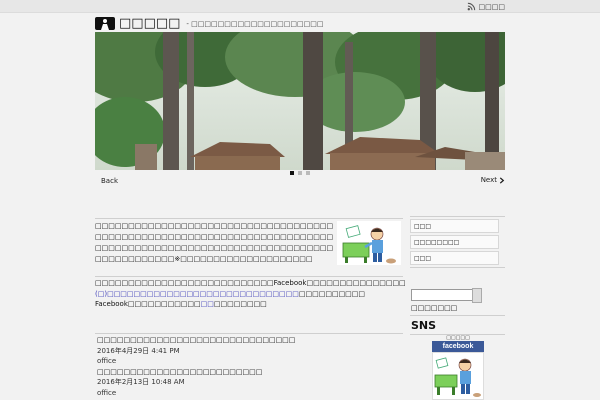  I want to click on site-tagline: - □□□□□□□□□□□□□□□□□□□□, so click(255, 23).